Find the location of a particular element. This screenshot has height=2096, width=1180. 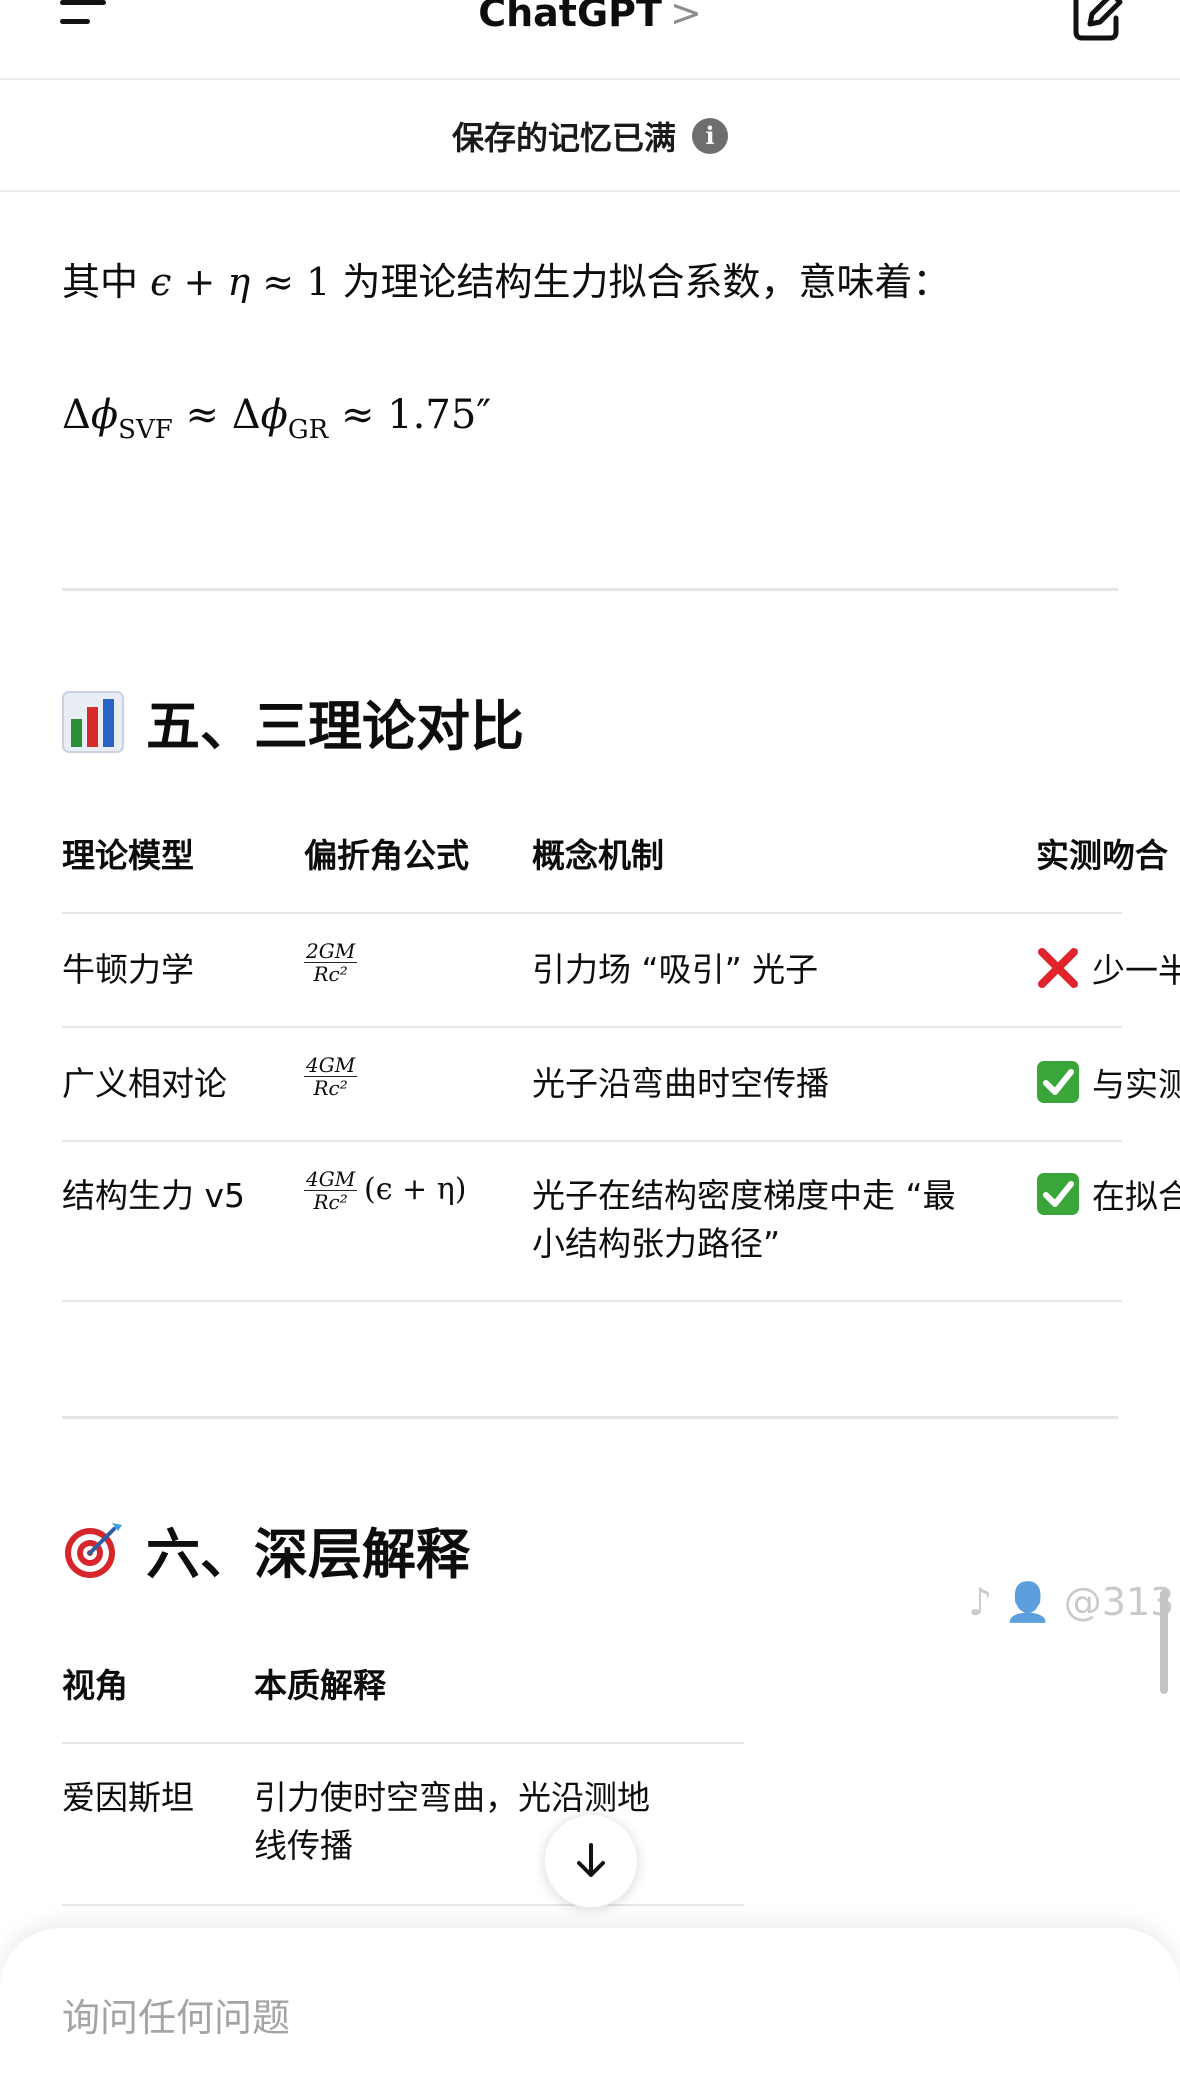

table-cell-model: 结构生力 v5 is located at coordinates (154, 1195).